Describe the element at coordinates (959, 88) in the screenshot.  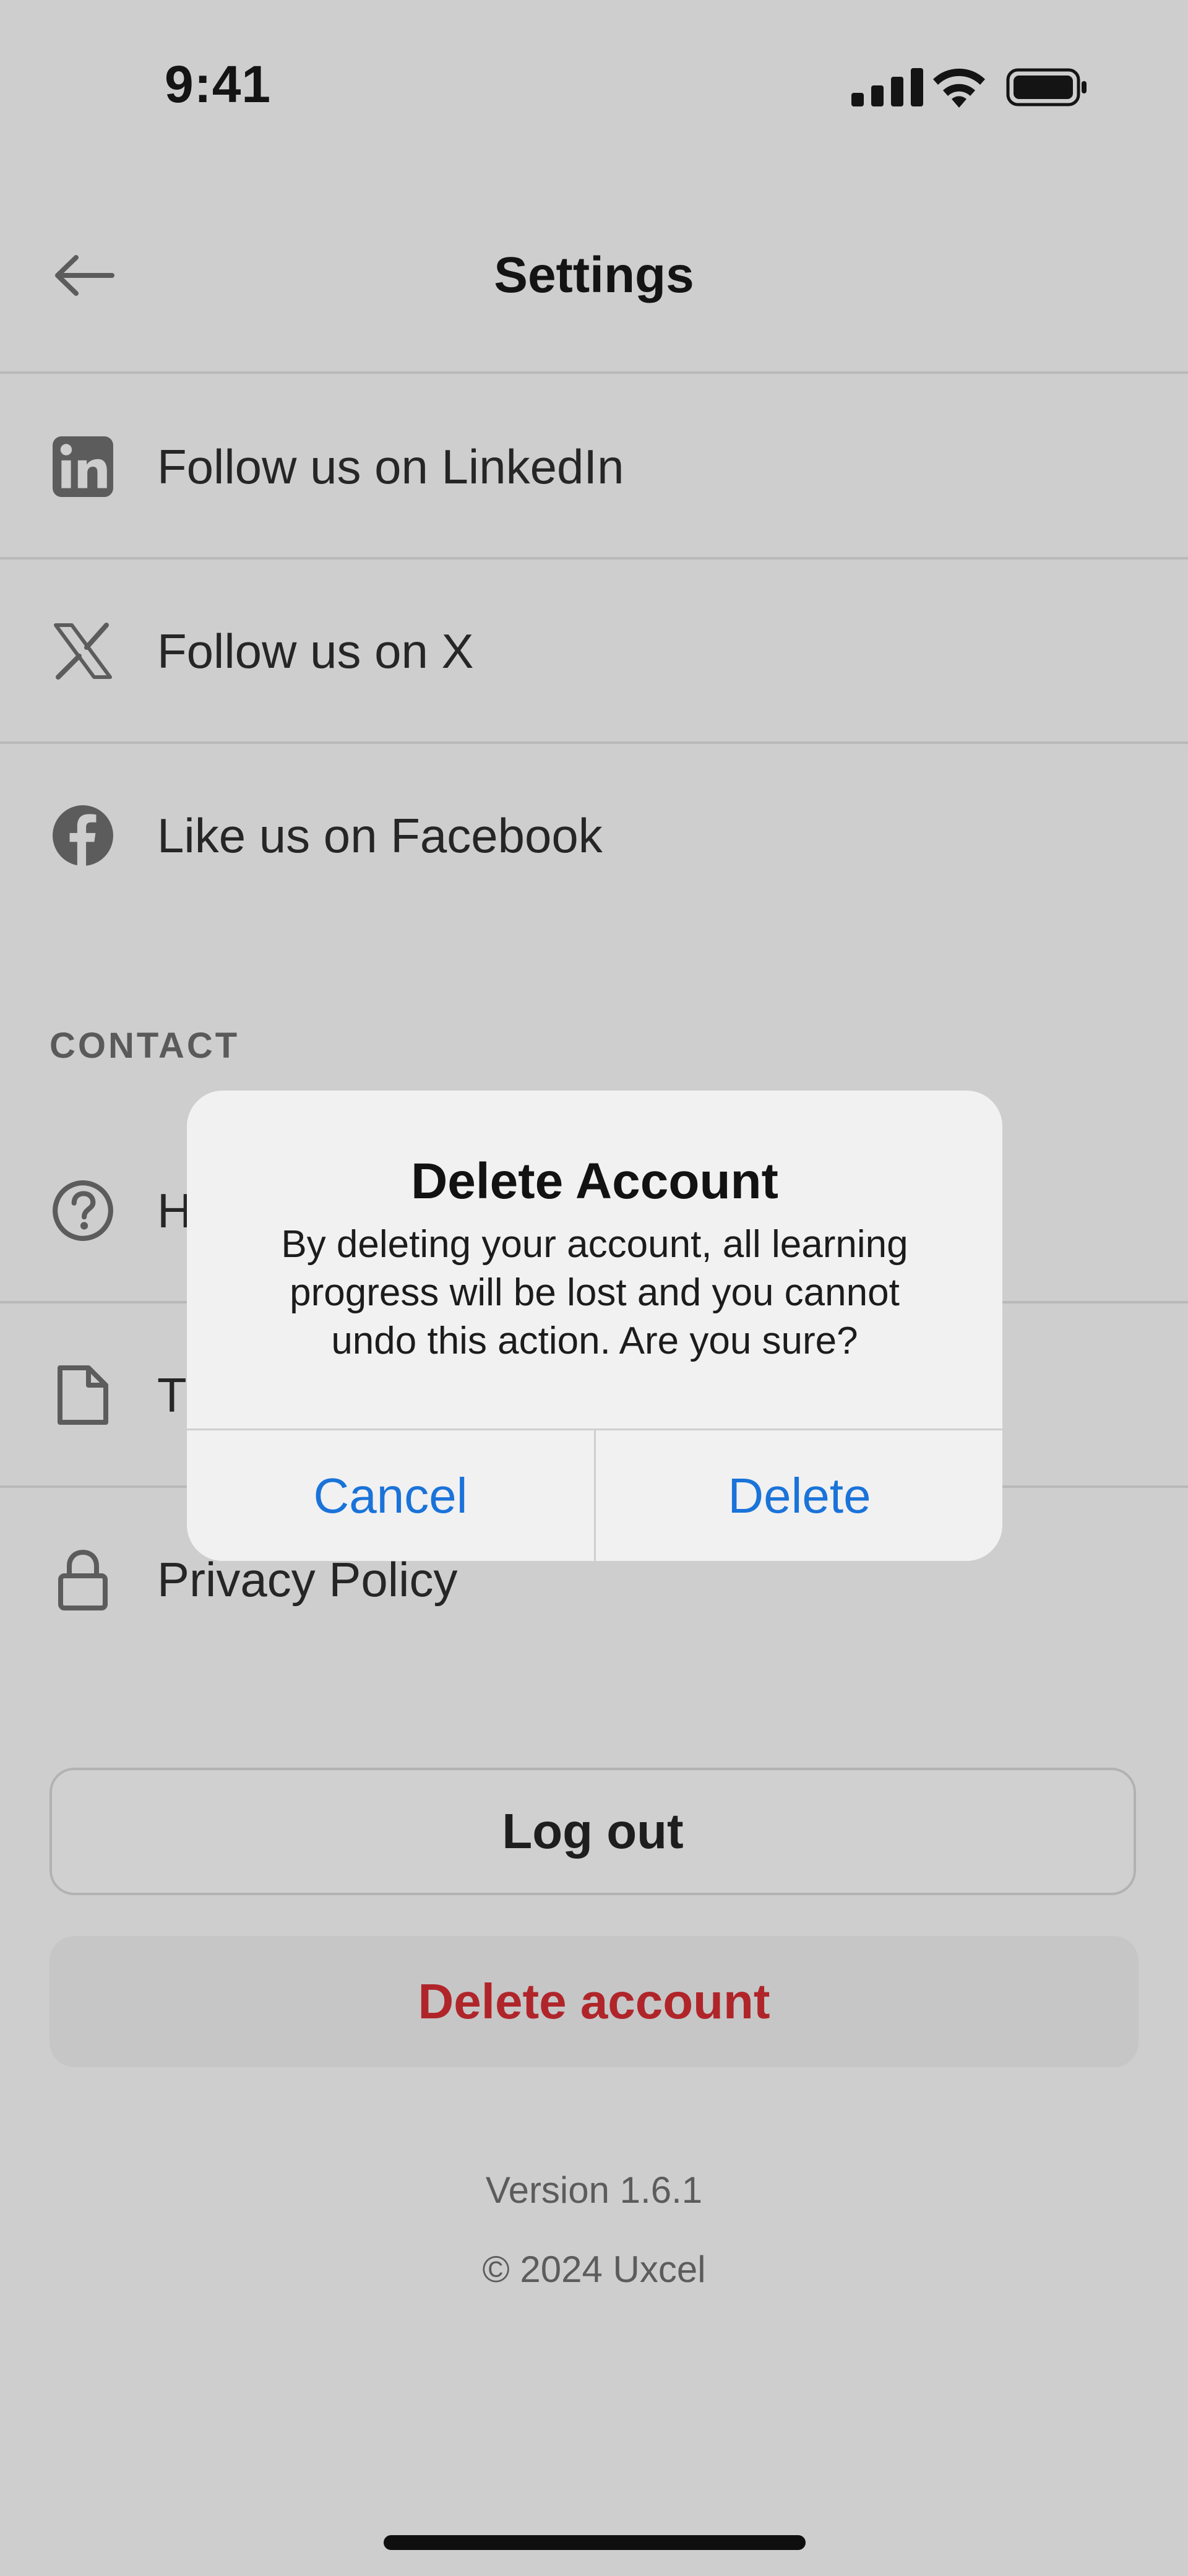
I see `wifi-icon` at that location.